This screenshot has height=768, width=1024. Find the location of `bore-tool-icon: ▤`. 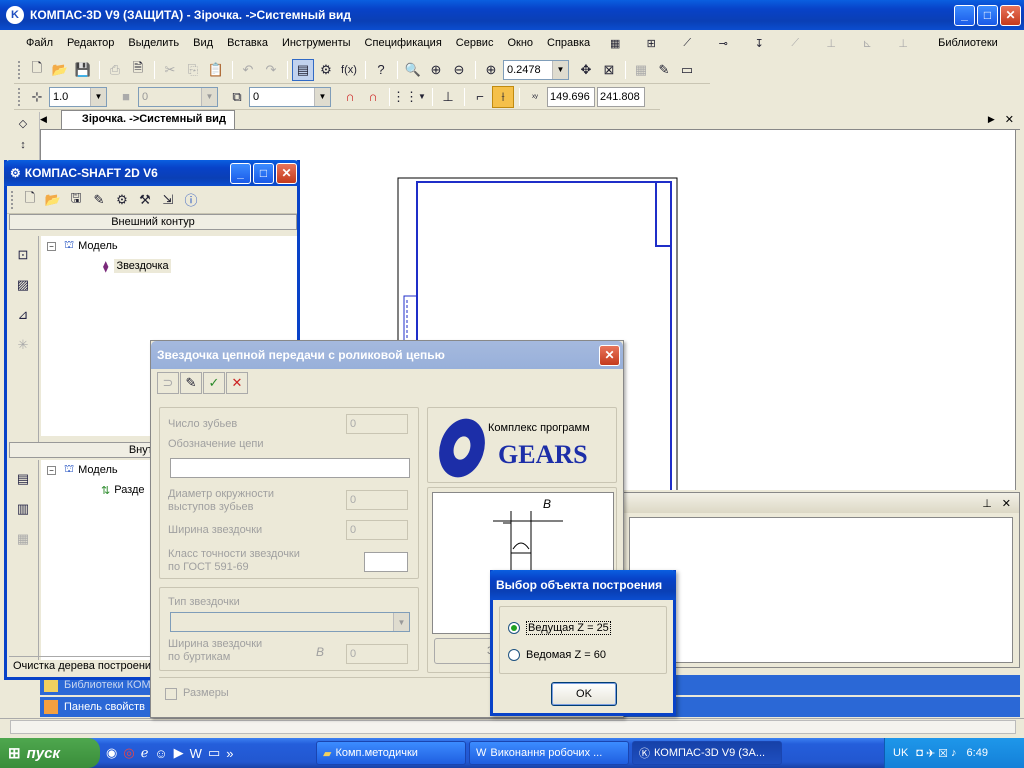

bore-tool-icon: ▤ is located at coordinates (23, 479).